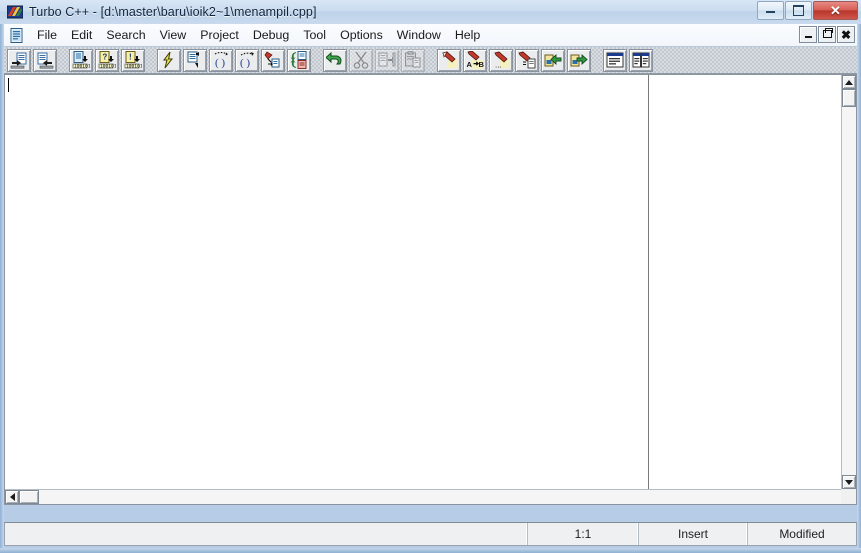 The image size is (861, 553). Describe the element at coordinates (553, 60) in the screenshot. I see `previous-bookmark-icon` at that location.